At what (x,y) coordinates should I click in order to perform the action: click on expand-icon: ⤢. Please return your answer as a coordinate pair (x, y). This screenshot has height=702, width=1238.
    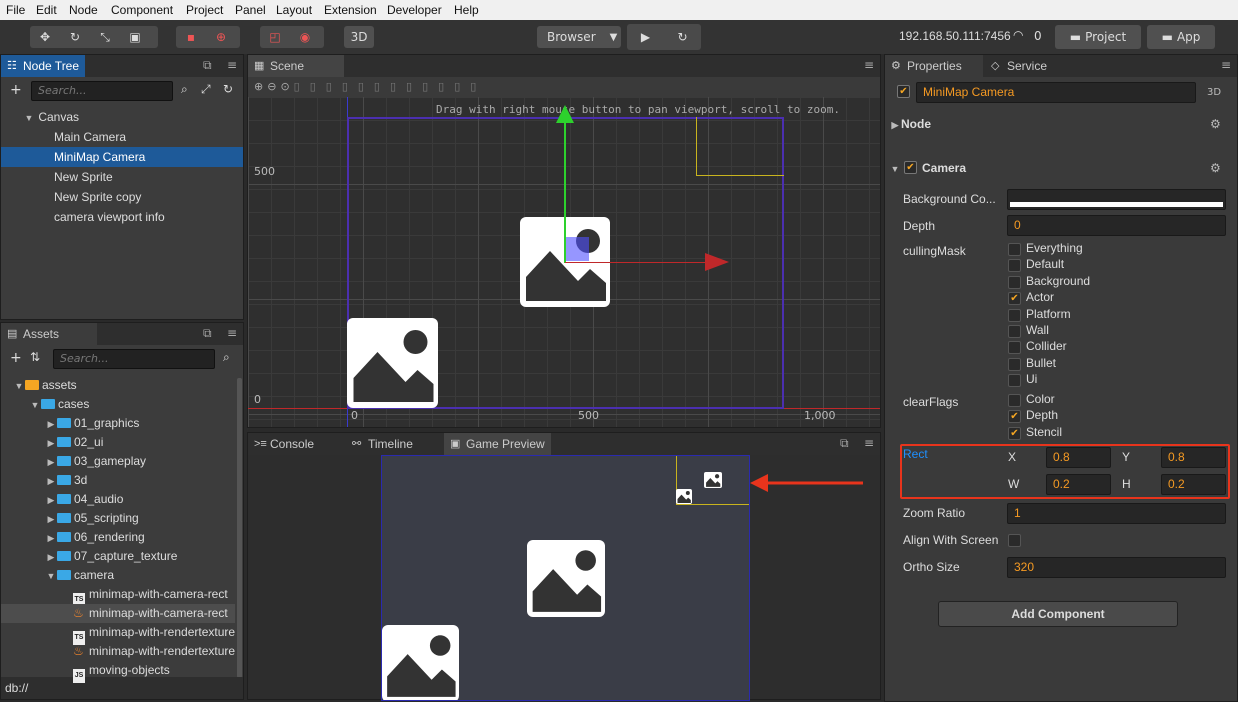
    Looking at the image, I should click on (206, 89).